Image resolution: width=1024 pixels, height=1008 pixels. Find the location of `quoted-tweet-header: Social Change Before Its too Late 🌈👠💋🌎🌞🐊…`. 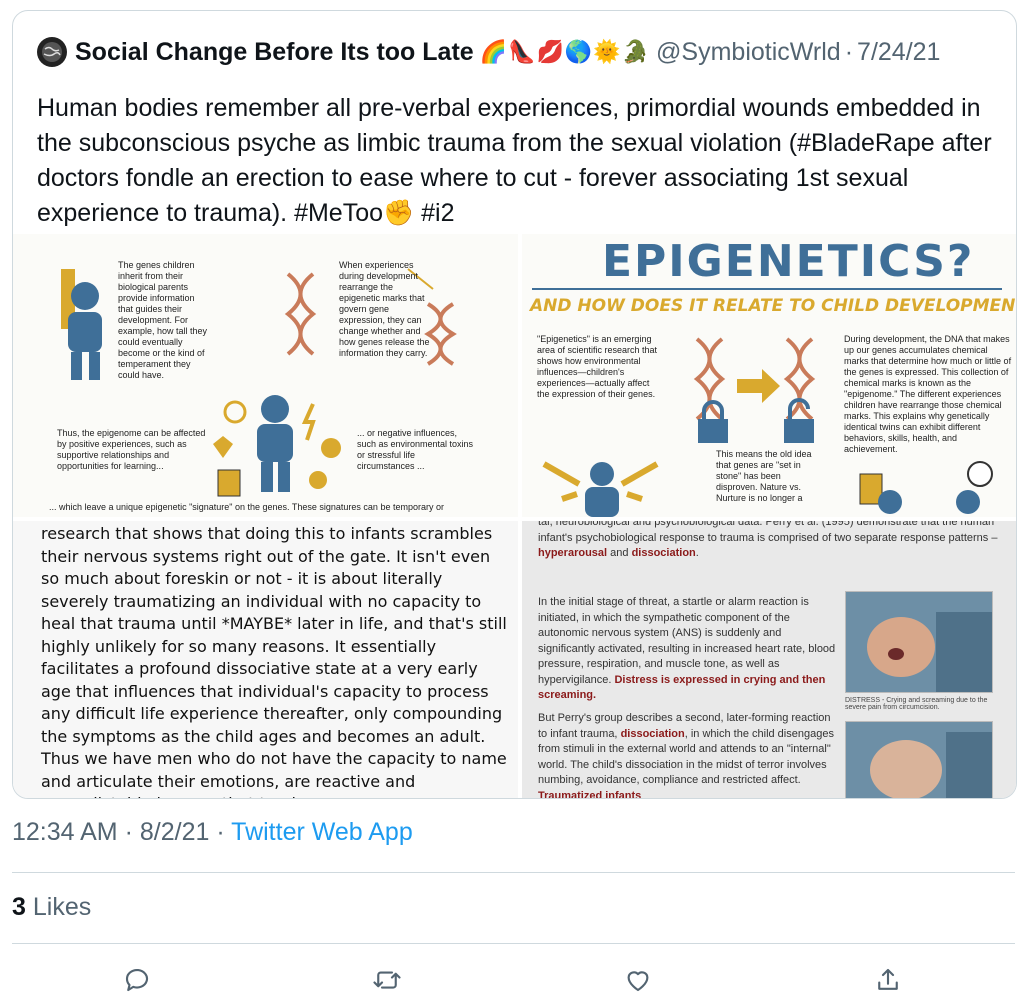

quoted-tweet-header: Social Change Before Its too Late 🌈👠💋🌎🌞🐊… is located at coordinates (488, 52).